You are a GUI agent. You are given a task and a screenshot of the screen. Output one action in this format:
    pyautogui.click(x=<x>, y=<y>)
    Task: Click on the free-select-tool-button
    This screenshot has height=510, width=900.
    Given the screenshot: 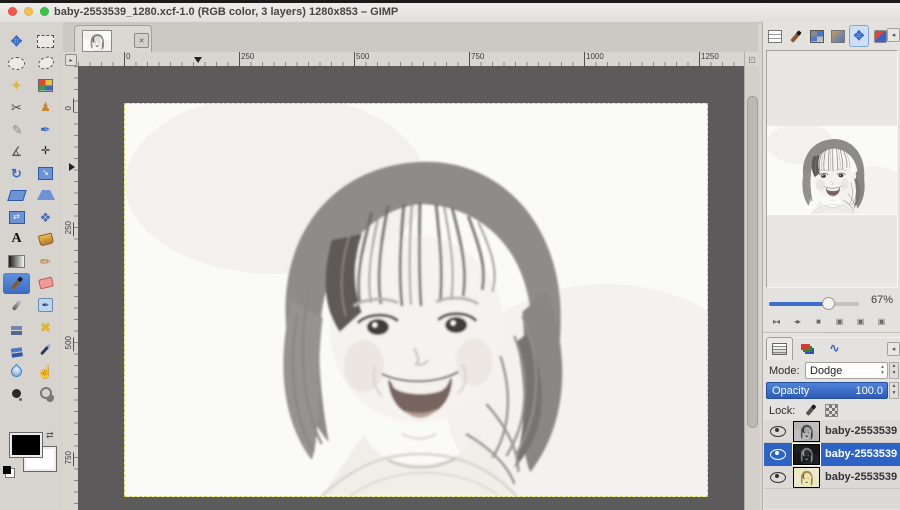 What is the action you would take?
    pyautogui.click(x=45, y=63)
    